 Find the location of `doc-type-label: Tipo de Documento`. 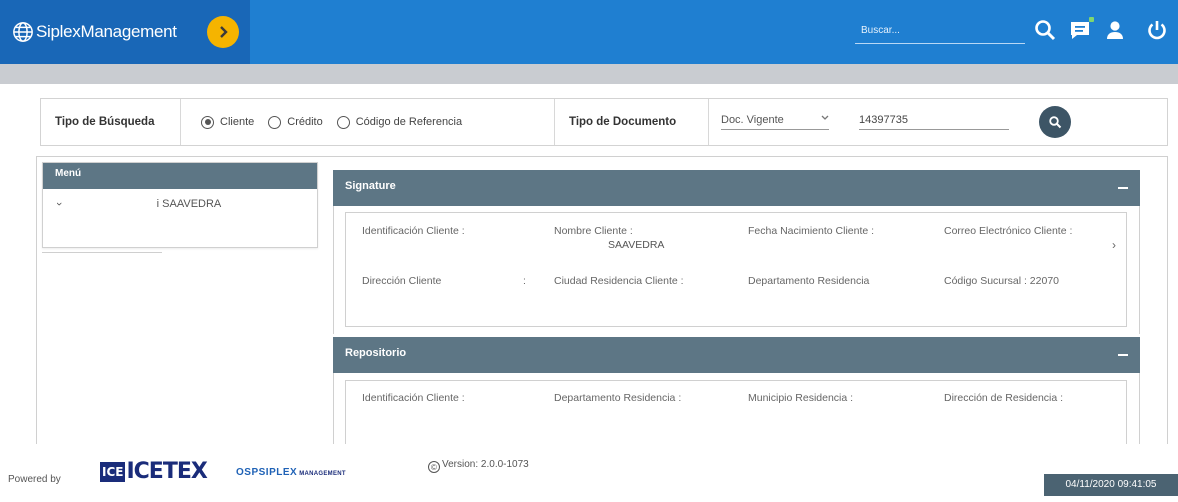

doc-type-label: Tipo de Documento is located at coordinates (623, 122).